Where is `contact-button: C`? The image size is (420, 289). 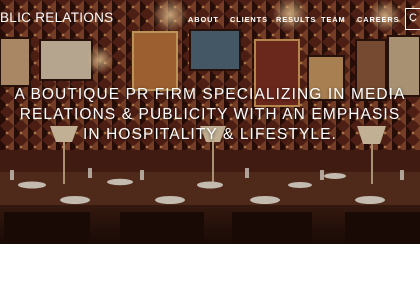
contact-button: C is located at coordinates (412, 19).